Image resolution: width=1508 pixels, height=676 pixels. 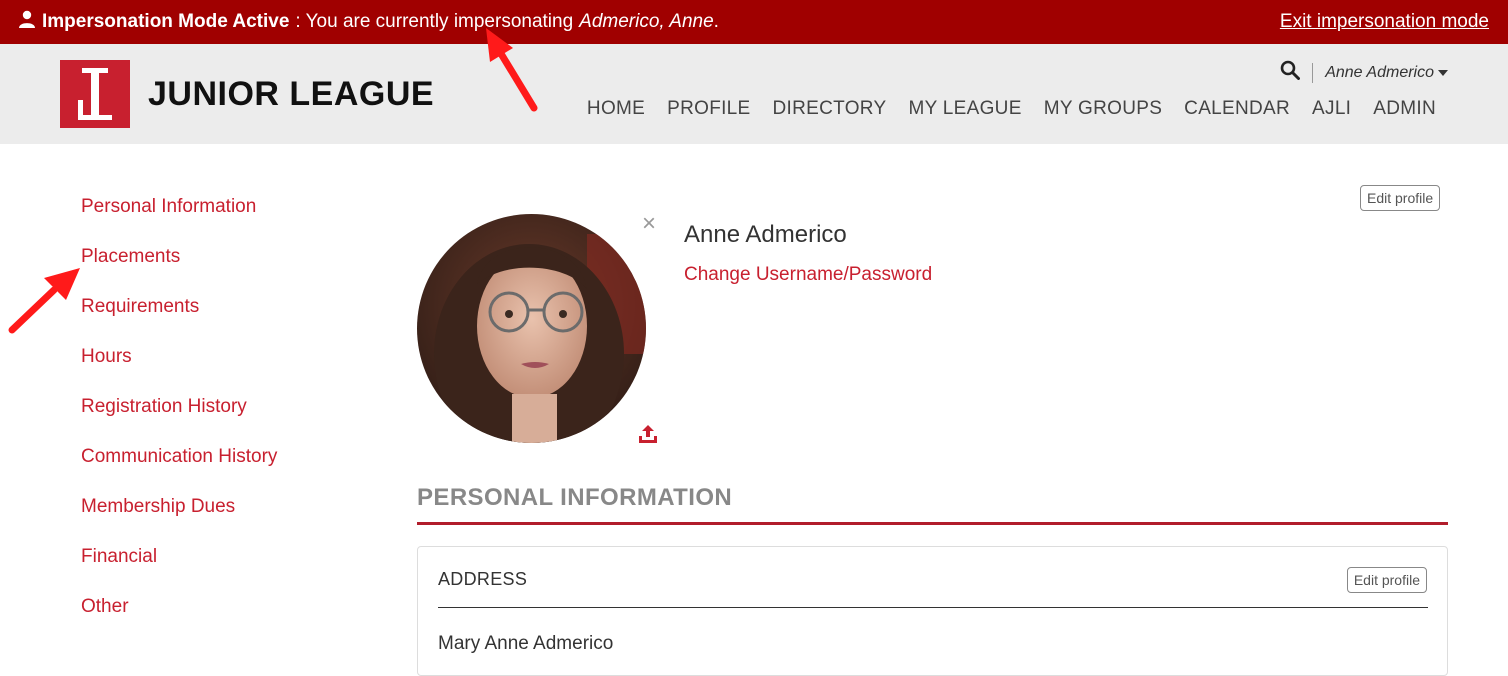 I want to click on logo-text: JUNIOR LEAGUE, so click(x=291, y=93).